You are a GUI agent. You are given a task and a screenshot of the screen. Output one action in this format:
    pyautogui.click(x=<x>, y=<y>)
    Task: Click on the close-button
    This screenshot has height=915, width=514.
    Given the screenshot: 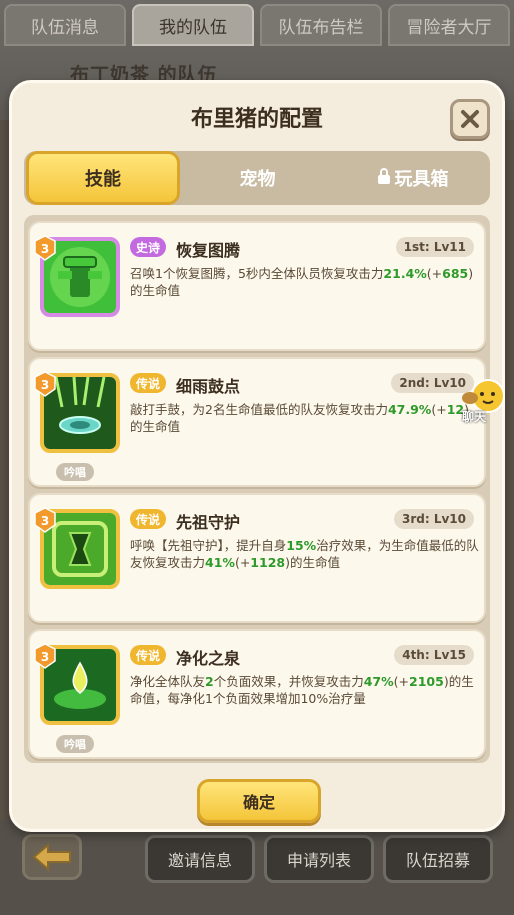 What is the action you would take?
    pyautogui.click(x=470, y=119)
    